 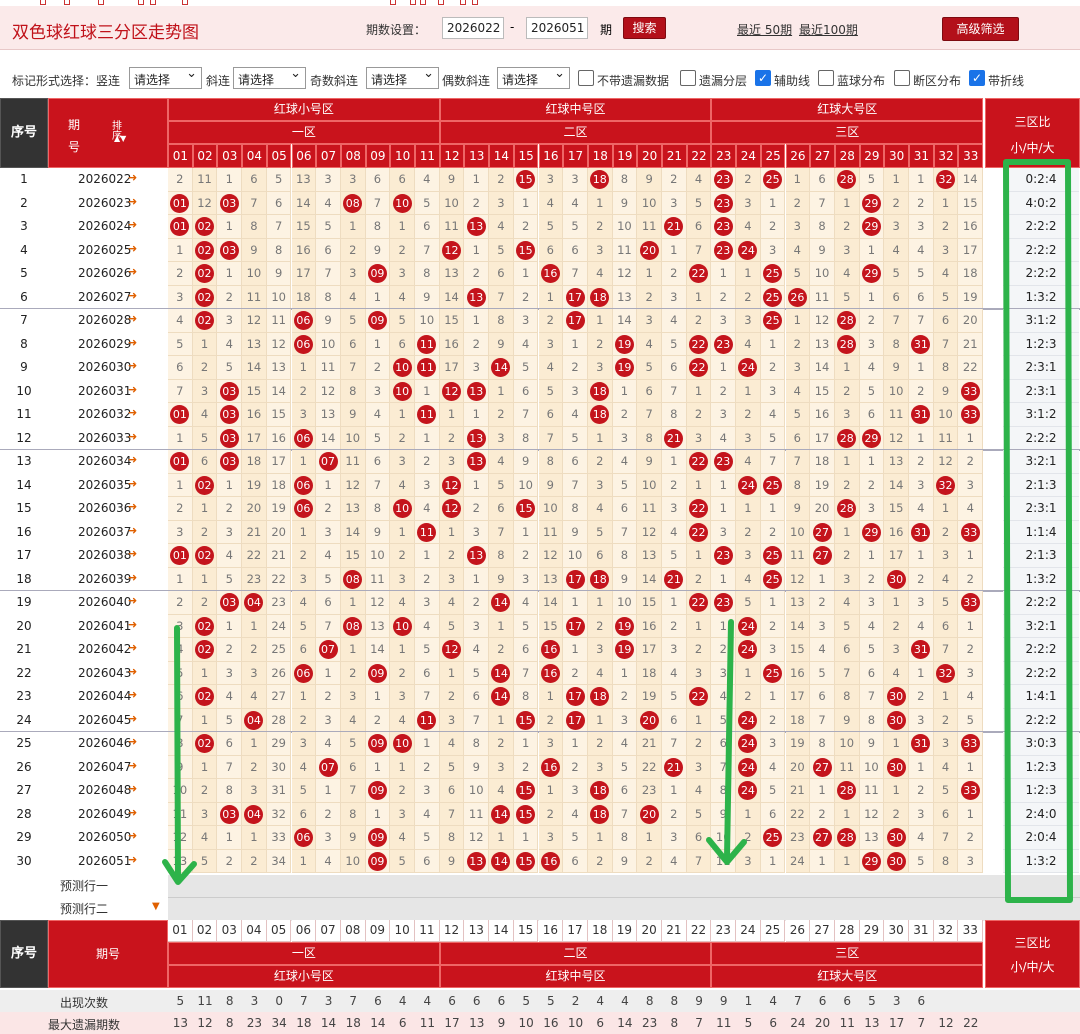 What do you see at coordinates (624, 886) in the screenshot?
I see `predict-row-1-cells` at bounding box center [624, 886].